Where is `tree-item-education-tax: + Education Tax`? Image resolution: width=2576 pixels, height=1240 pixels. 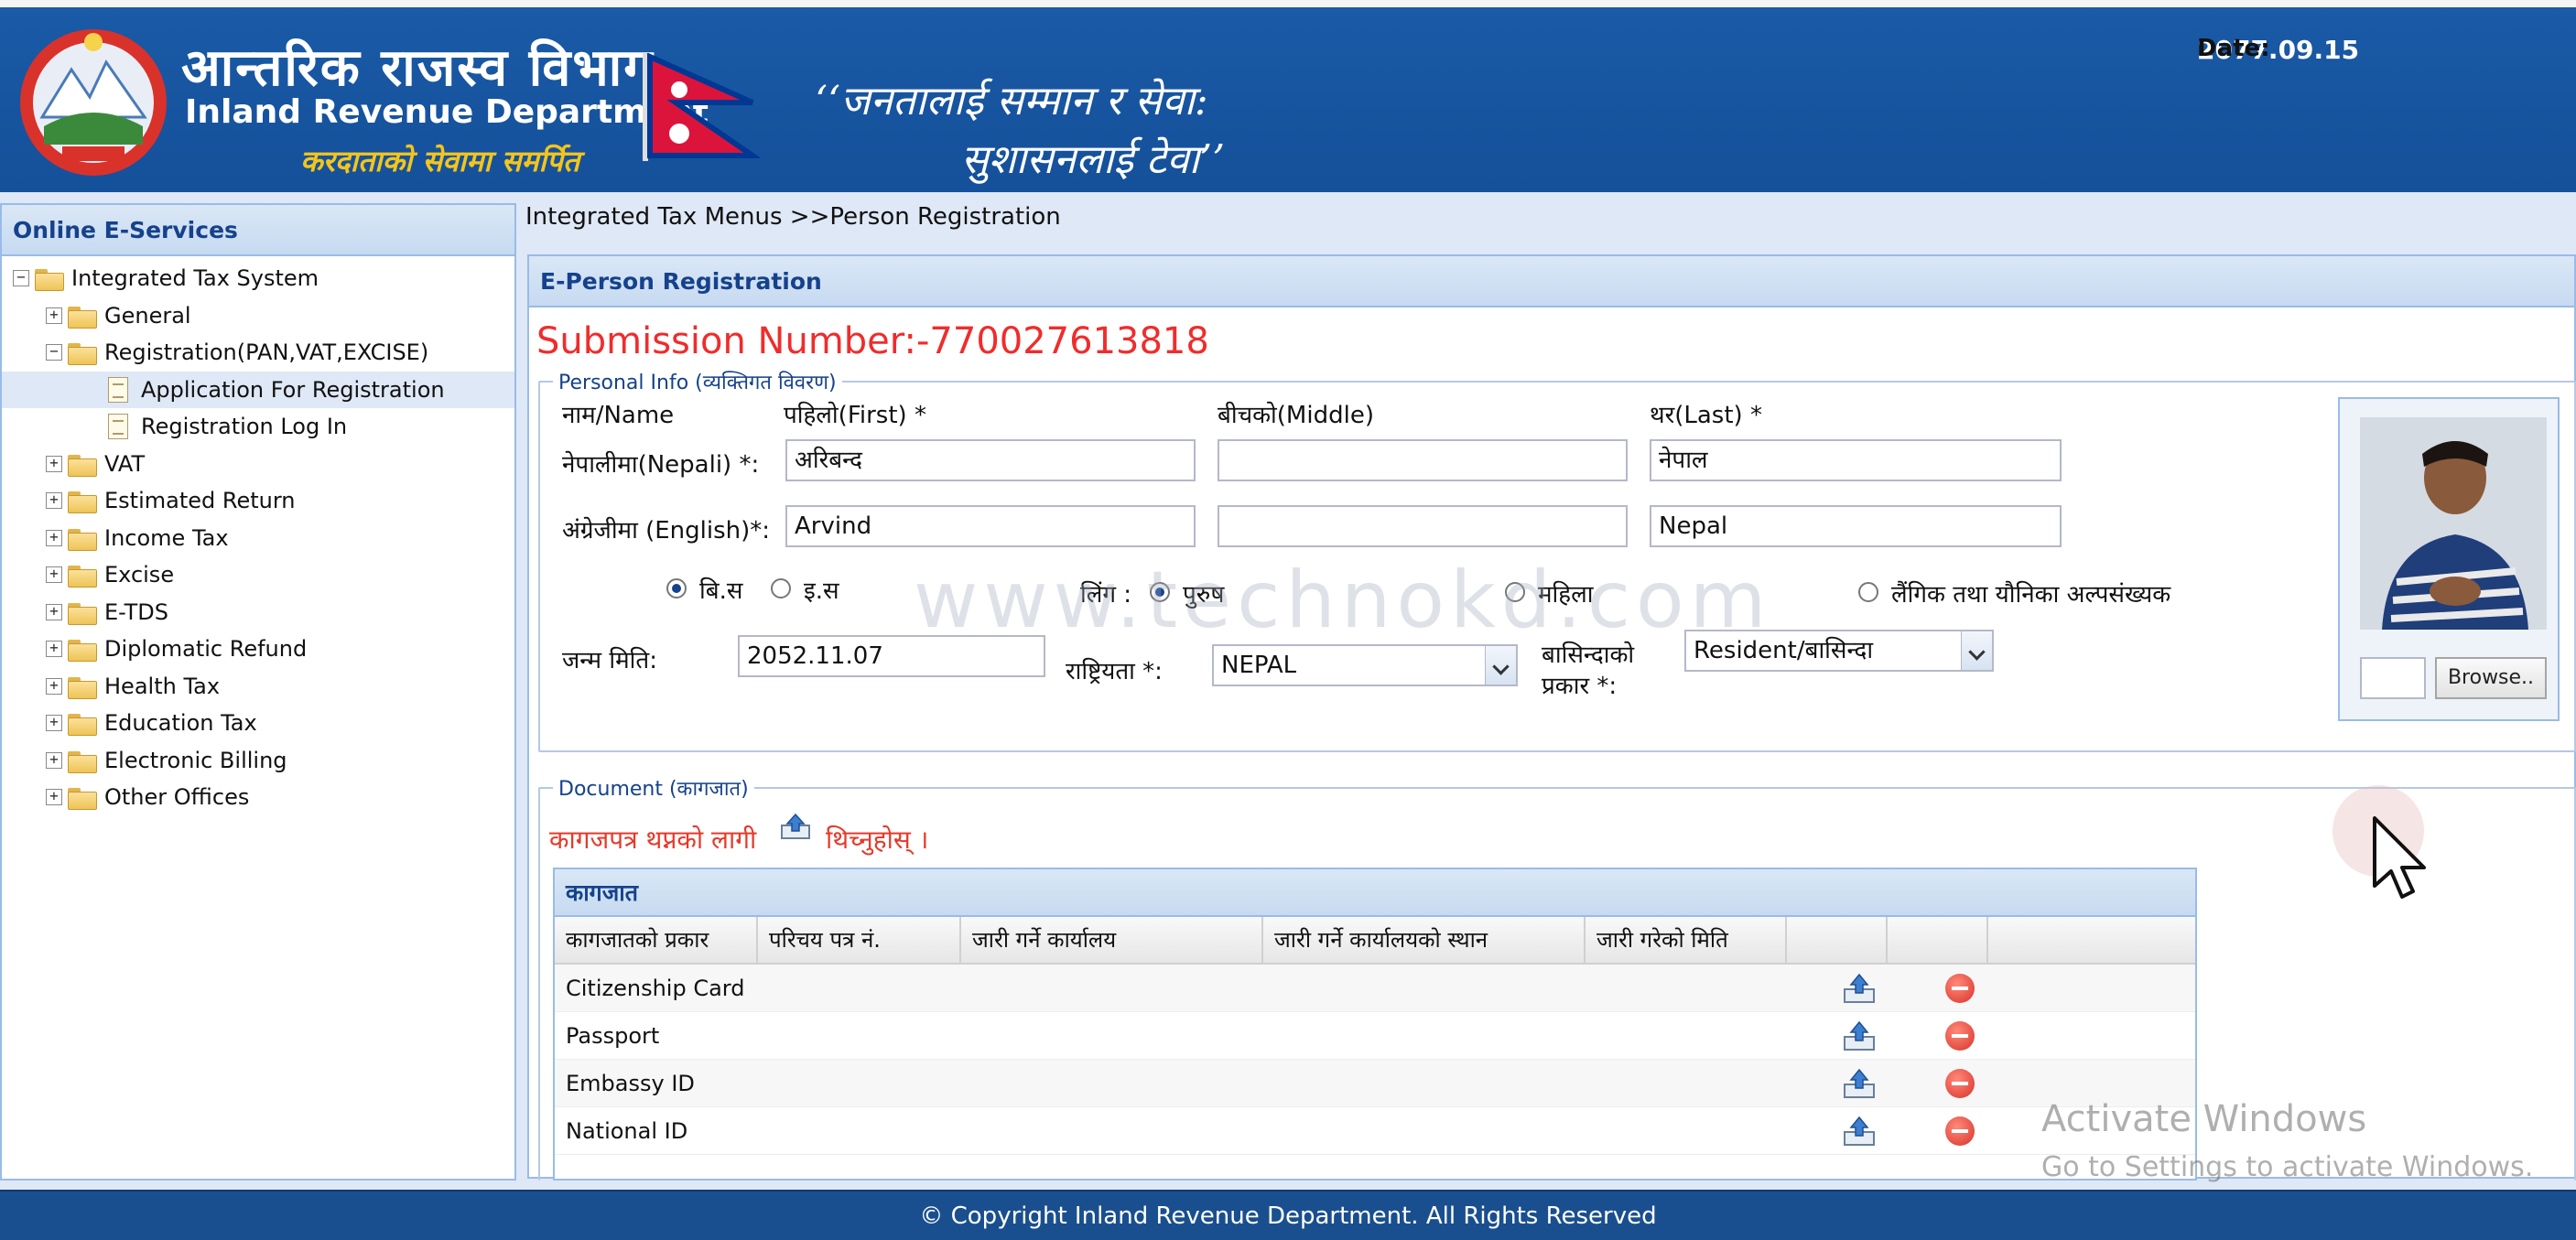 tree-item-education-tax: + Education Tax is located at coordinates (258, 723).